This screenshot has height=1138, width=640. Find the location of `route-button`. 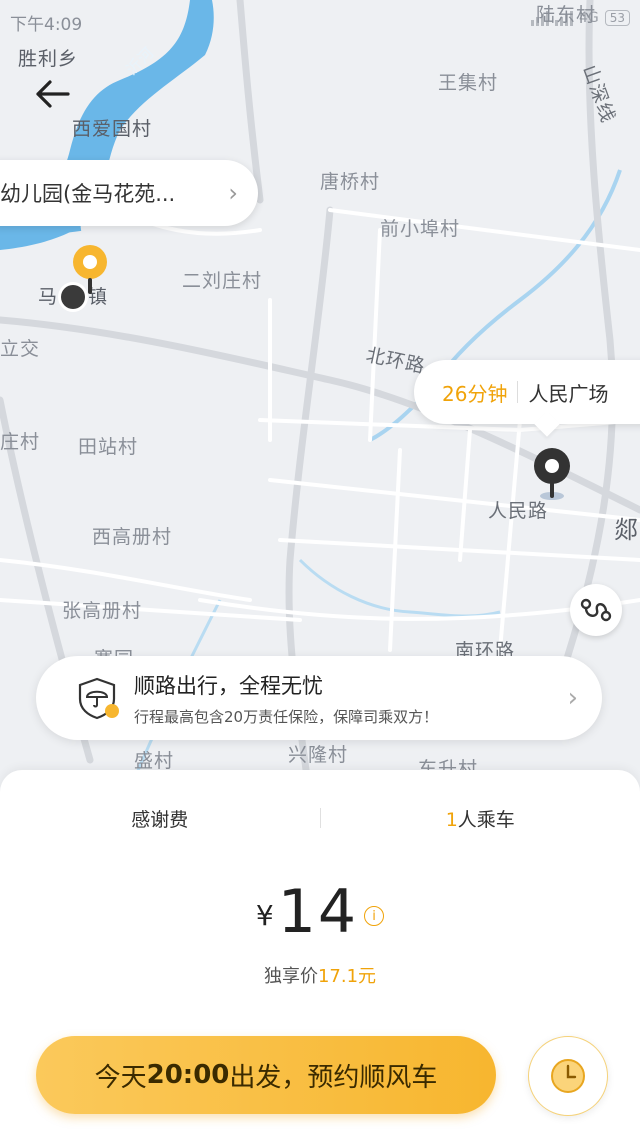

route-button is located at coordinates (596, 610).